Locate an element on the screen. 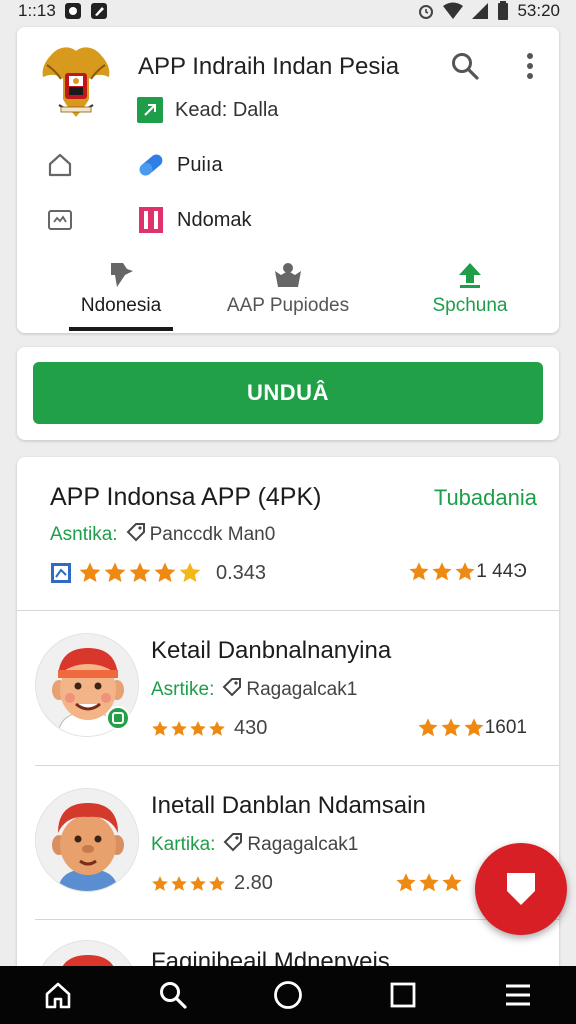 The width and height of the screenshot is (576, 1024). menu-item-label: Ndomak is located at coordinates (214, 219).